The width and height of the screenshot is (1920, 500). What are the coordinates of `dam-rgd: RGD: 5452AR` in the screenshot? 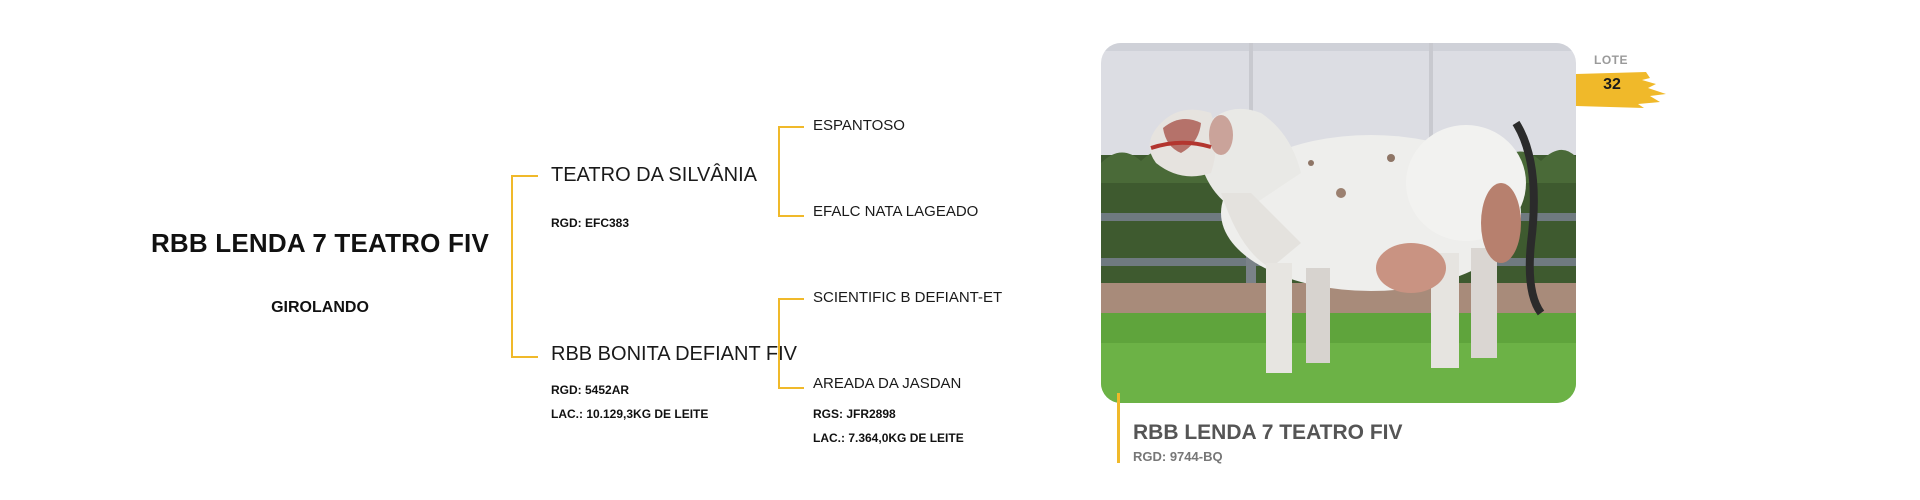 It's located at (590, 390).